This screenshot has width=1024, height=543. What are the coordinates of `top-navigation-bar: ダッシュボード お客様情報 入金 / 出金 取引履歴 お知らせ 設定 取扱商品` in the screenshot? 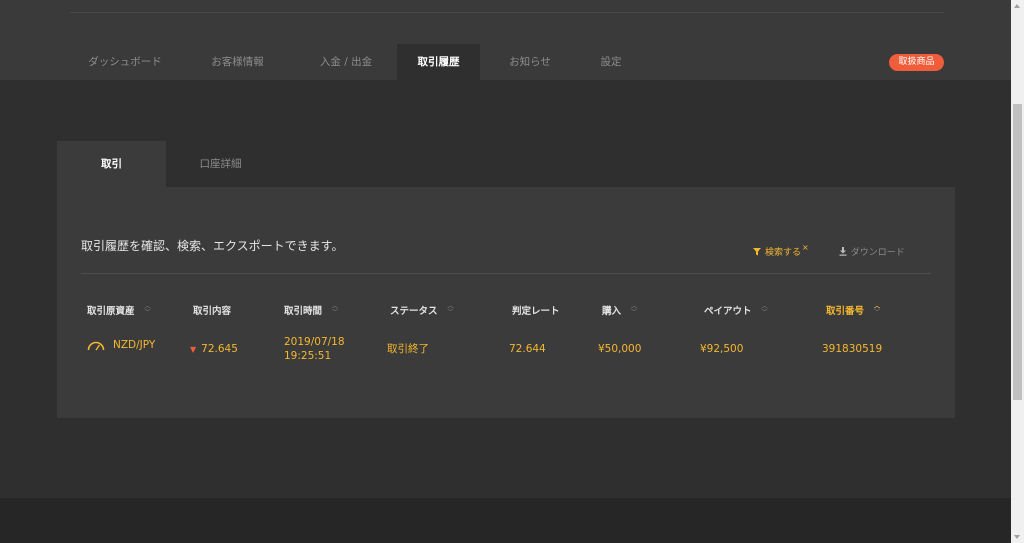 It's located at (505, 40).